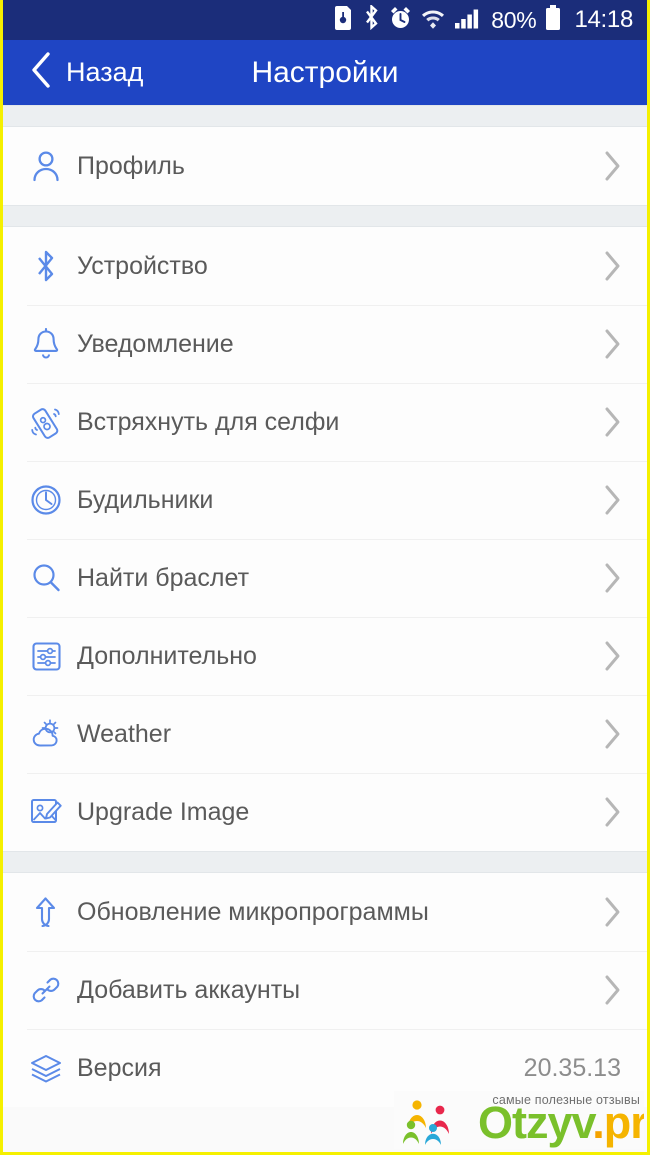 This screenshot has width=650, height=1155. I want to click on list-item-find-band: Найти браслет, so click(325, 578).